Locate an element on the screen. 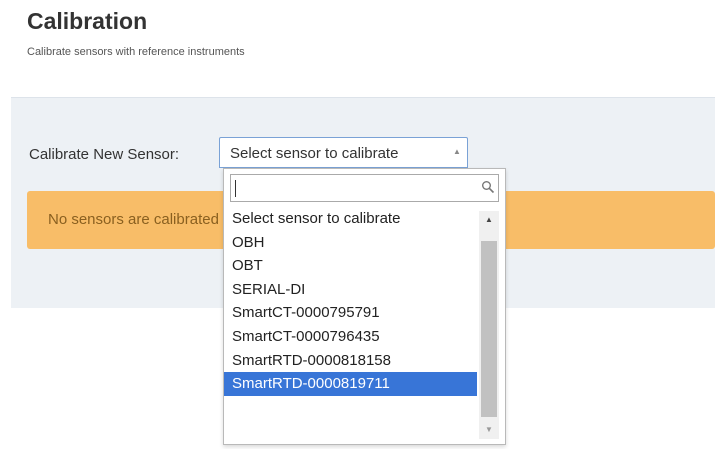  dropdown-scrollbar: ▲ ▼ is located at coordinates (489, 325).